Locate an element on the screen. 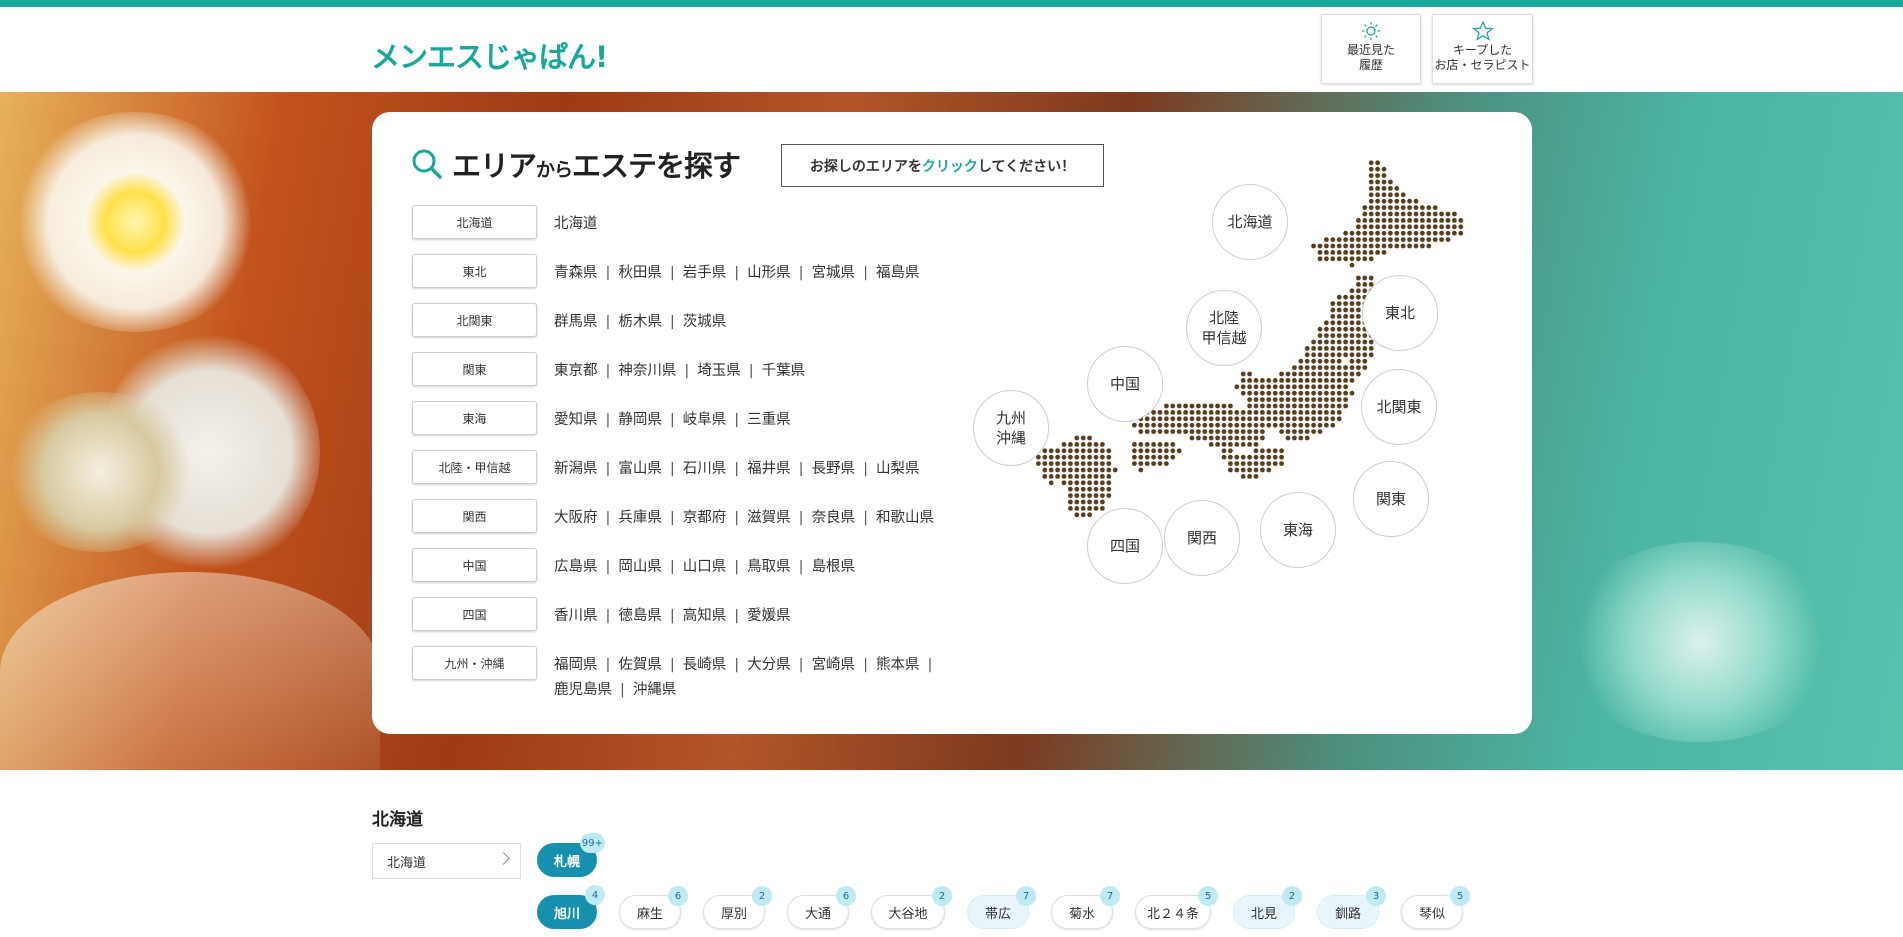 The height and width of the screenshot is (937, 1903). prefecture-link: 高知県 is located at coordinates (705, 616).